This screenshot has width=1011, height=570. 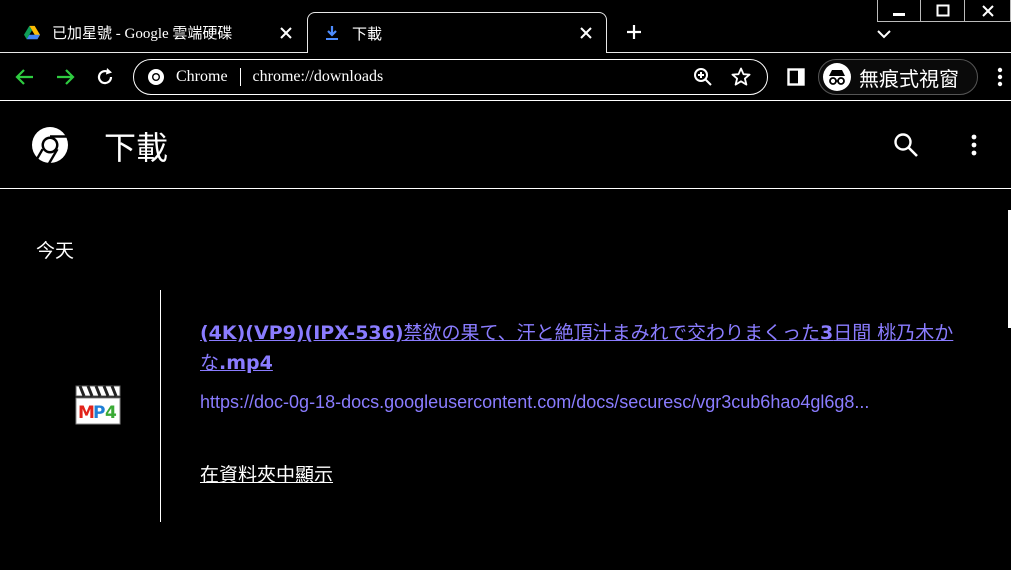 What do you see at coordinates (612, 333) in the screenshot?
I see `file-name-part: 禁欲の果て、汗と絶頂汁まみれで交わりまくった` at bounding box center [612, 333].